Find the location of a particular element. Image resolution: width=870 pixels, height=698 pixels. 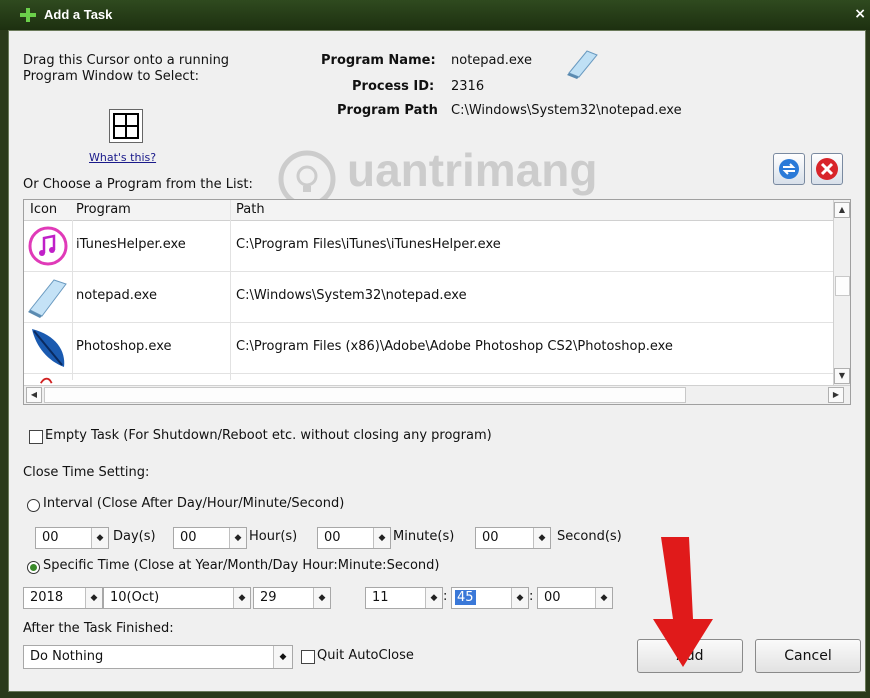

minute-unit-label: Minute(s) is located at coordinates (424, 536).